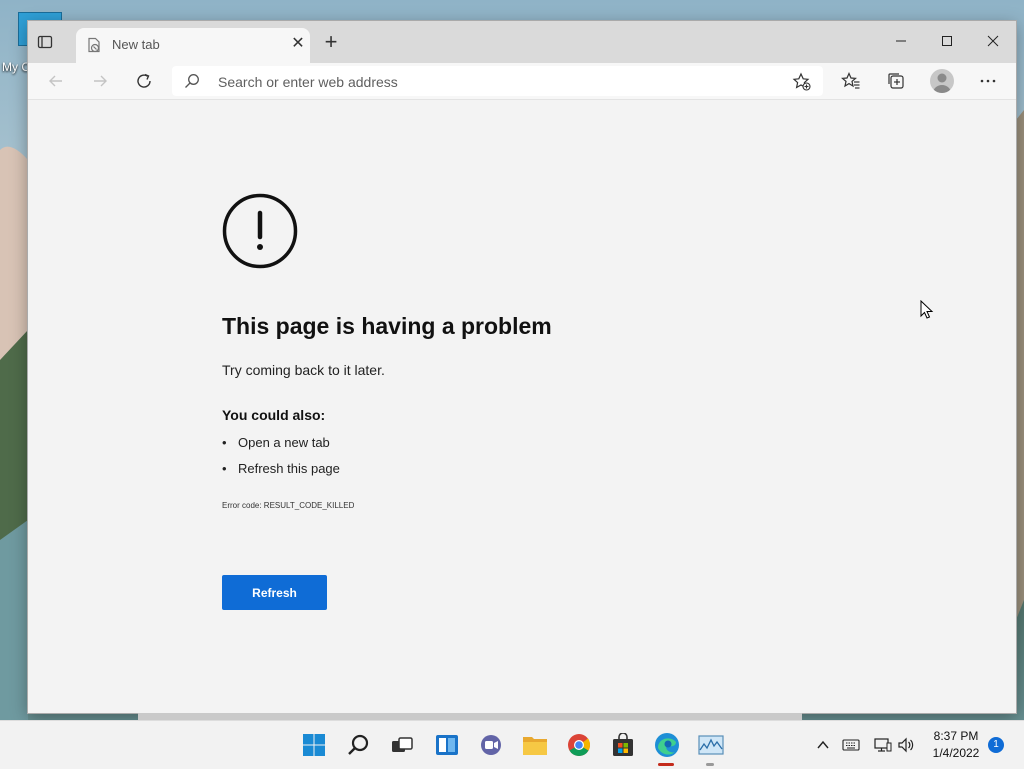  I want to click on clock-time: 8:37 PM, so click(956, 736).